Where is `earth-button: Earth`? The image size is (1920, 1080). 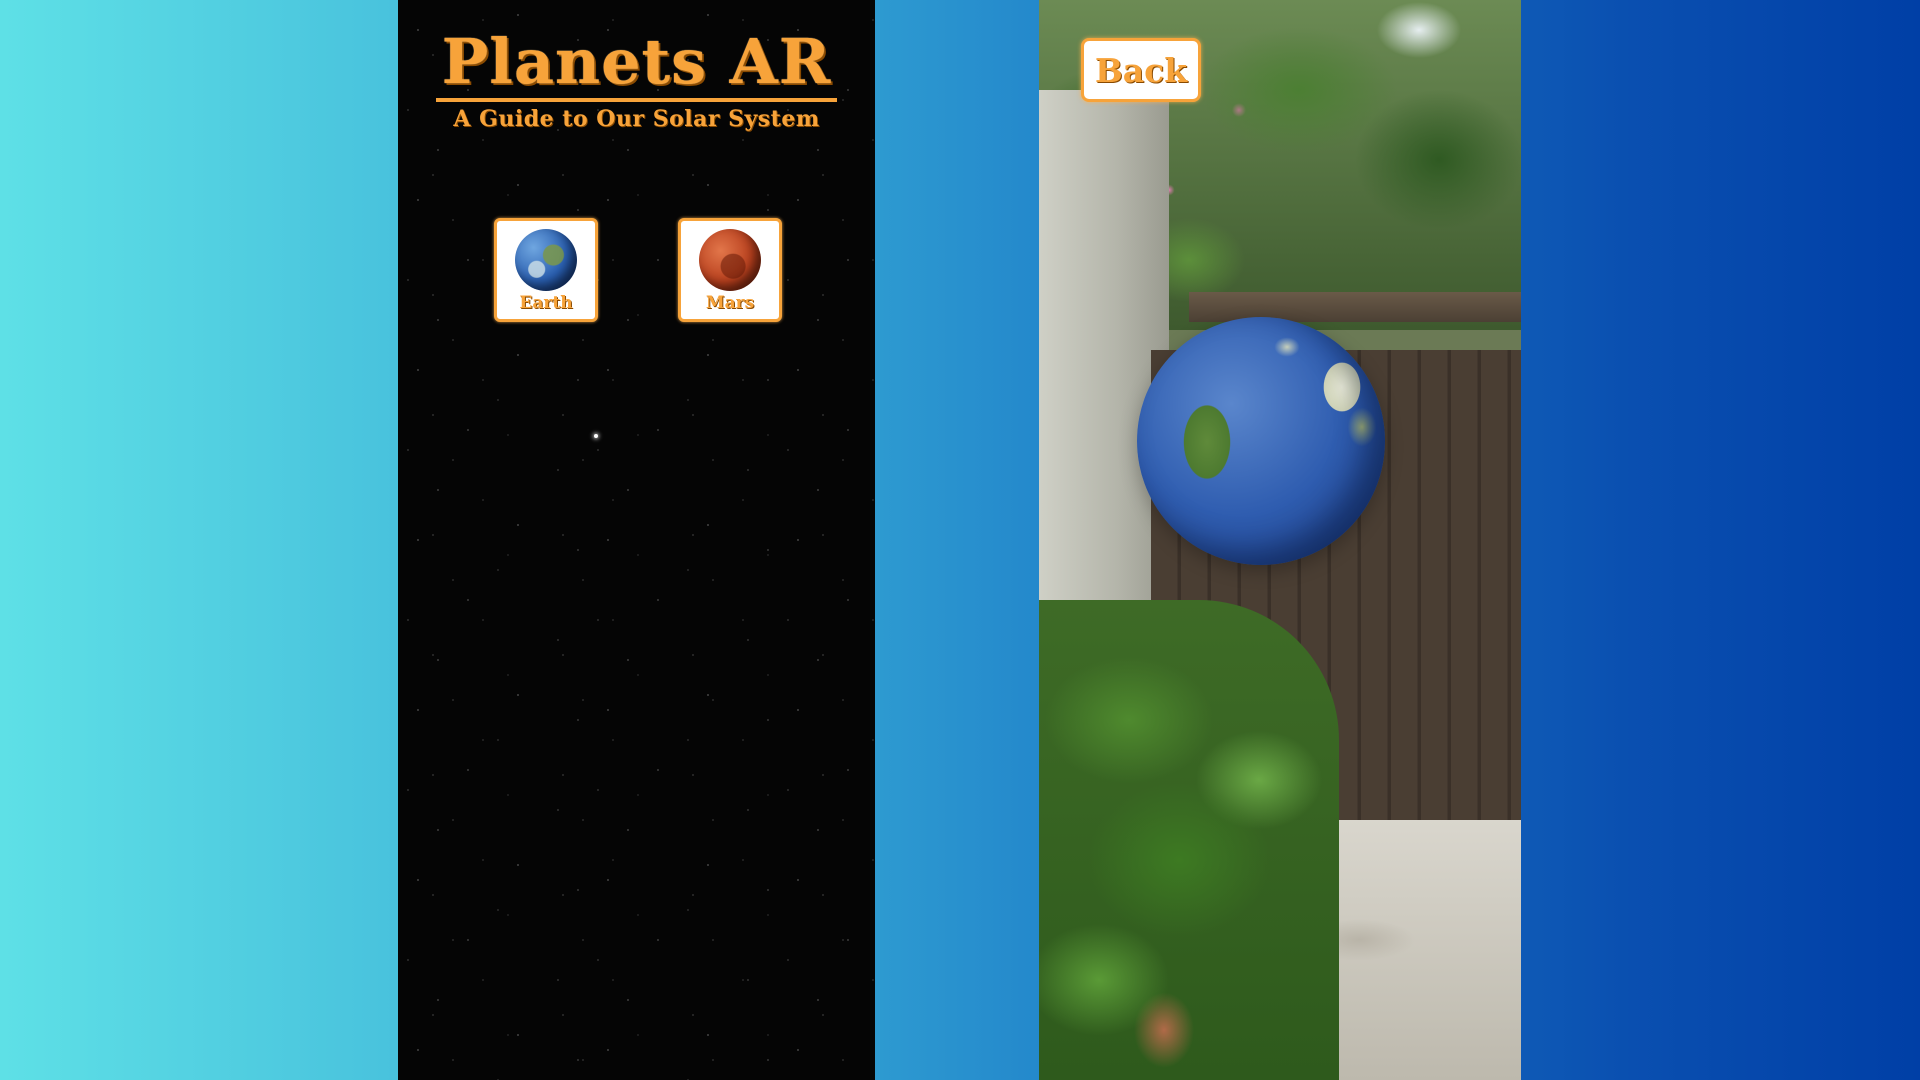 earth-button: Earth is located at coordinates (546, 270).